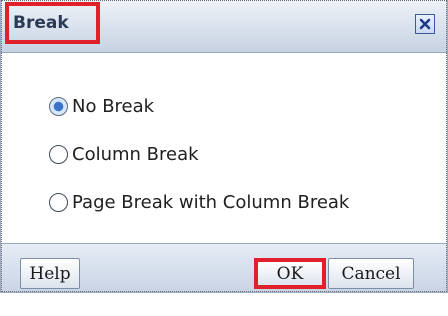 The height and width of the screenshot is (316, 448). What do you see at coordinates (290, 273) in the screenshot?
I see `ok-button: OK` at bounding box center [290, 273].